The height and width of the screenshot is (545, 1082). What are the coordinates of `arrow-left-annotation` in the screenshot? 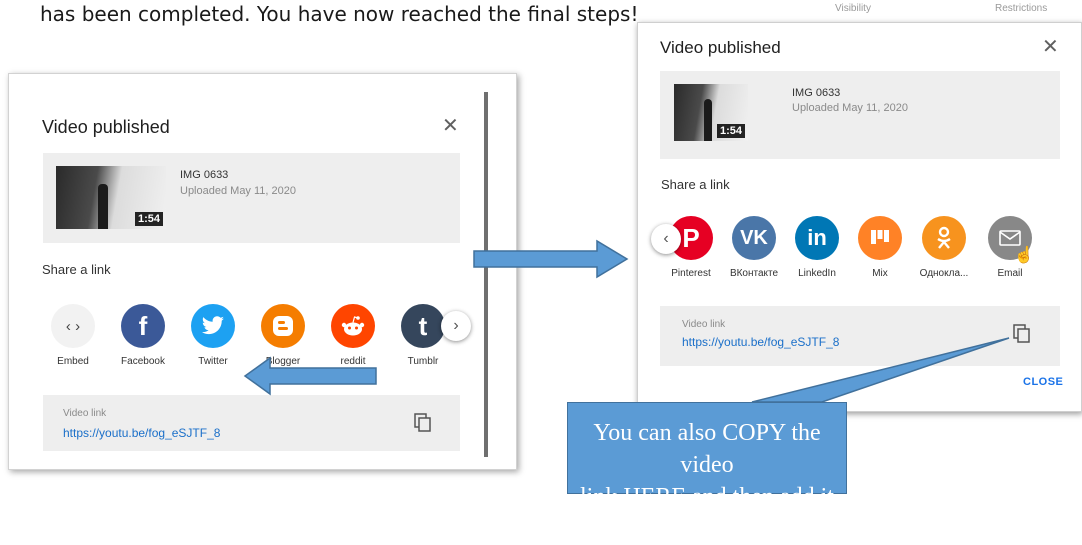 It's located at (310, 376).